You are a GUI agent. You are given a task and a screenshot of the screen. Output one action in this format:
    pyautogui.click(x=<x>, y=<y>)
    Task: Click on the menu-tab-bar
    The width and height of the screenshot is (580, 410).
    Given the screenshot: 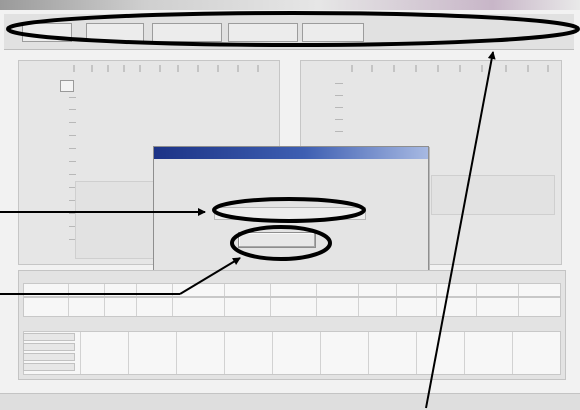 What is the action you would take?
    pyautogui.click(x=289, y=32)
    